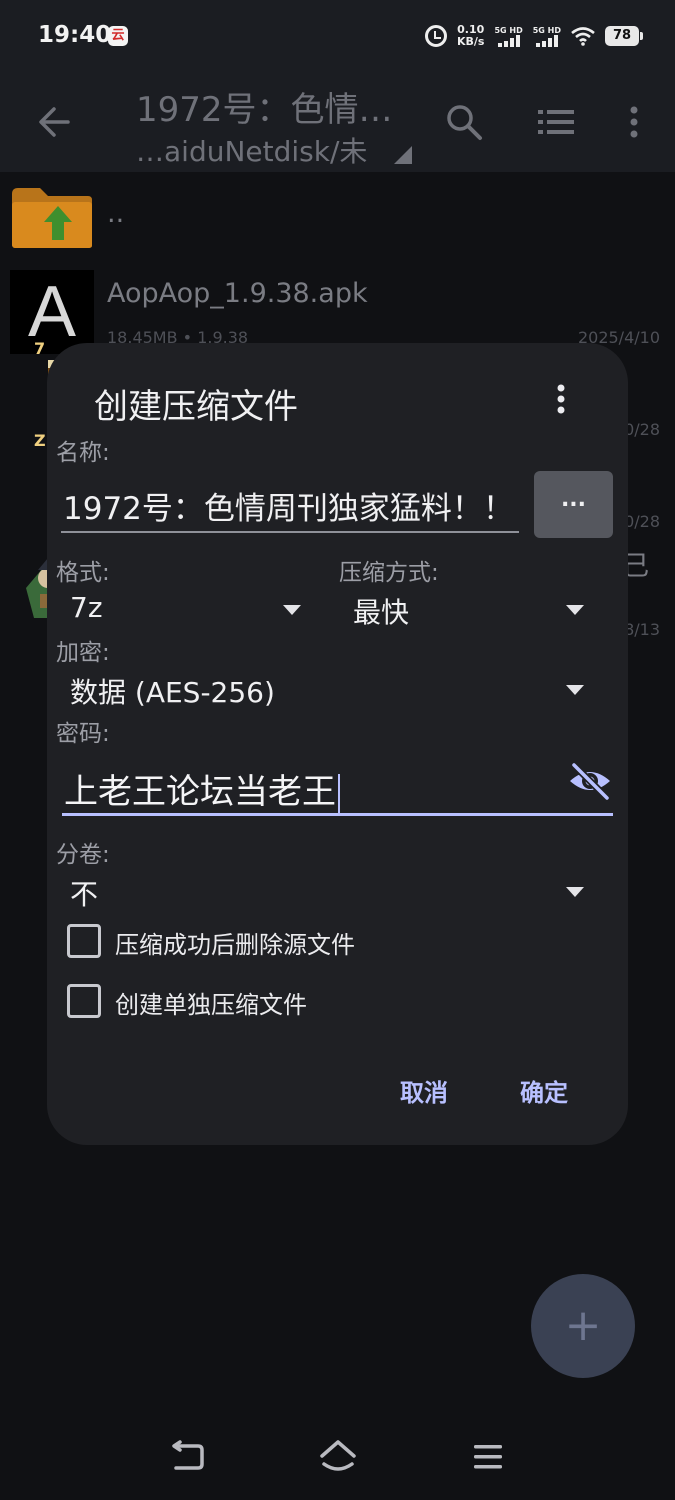  What do you see at coordinates (435, 36) in the screenshot?
I see `alarm-icon` at bounding box center [435, 36].